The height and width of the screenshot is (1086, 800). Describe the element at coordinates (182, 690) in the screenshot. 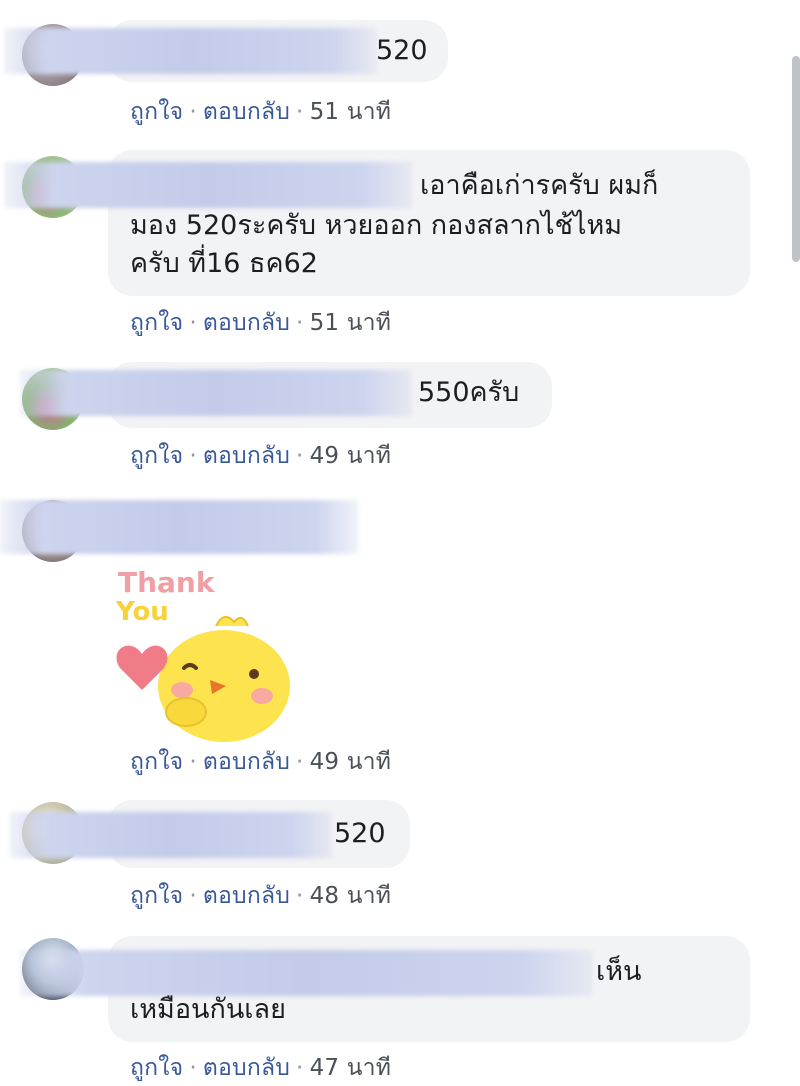

I see `chick-cheek-left` at that location.